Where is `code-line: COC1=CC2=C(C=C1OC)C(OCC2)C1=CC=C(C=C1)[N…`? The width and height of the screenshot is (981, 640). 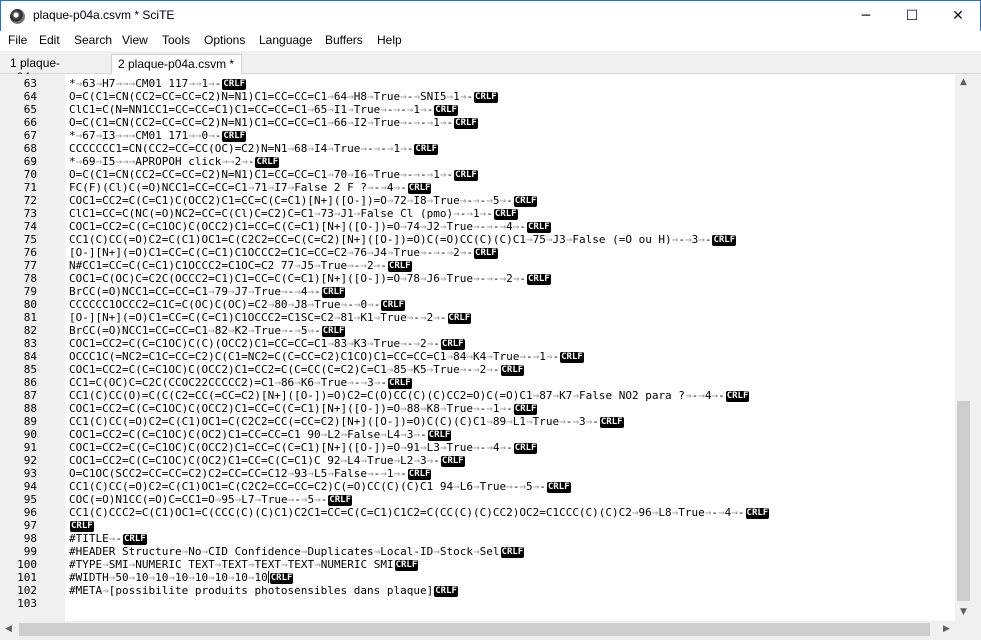
code-line: COC1=CC2=C(C=C1OC)C(OCC2)C1=CC=C(C=C1)[N… is located at coordinates (310, 226).